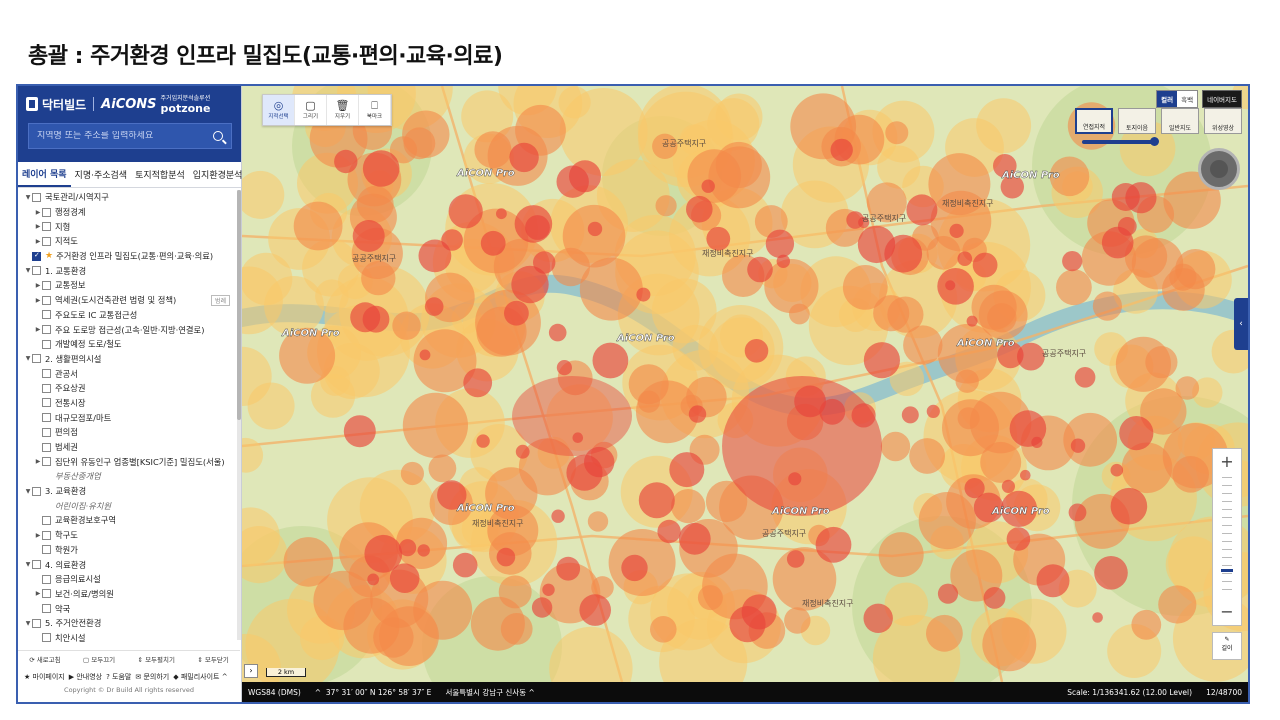 This screenshot has height=720, width=1280. I want to click on layer-tree-item: 관공서, so click(129, 373).